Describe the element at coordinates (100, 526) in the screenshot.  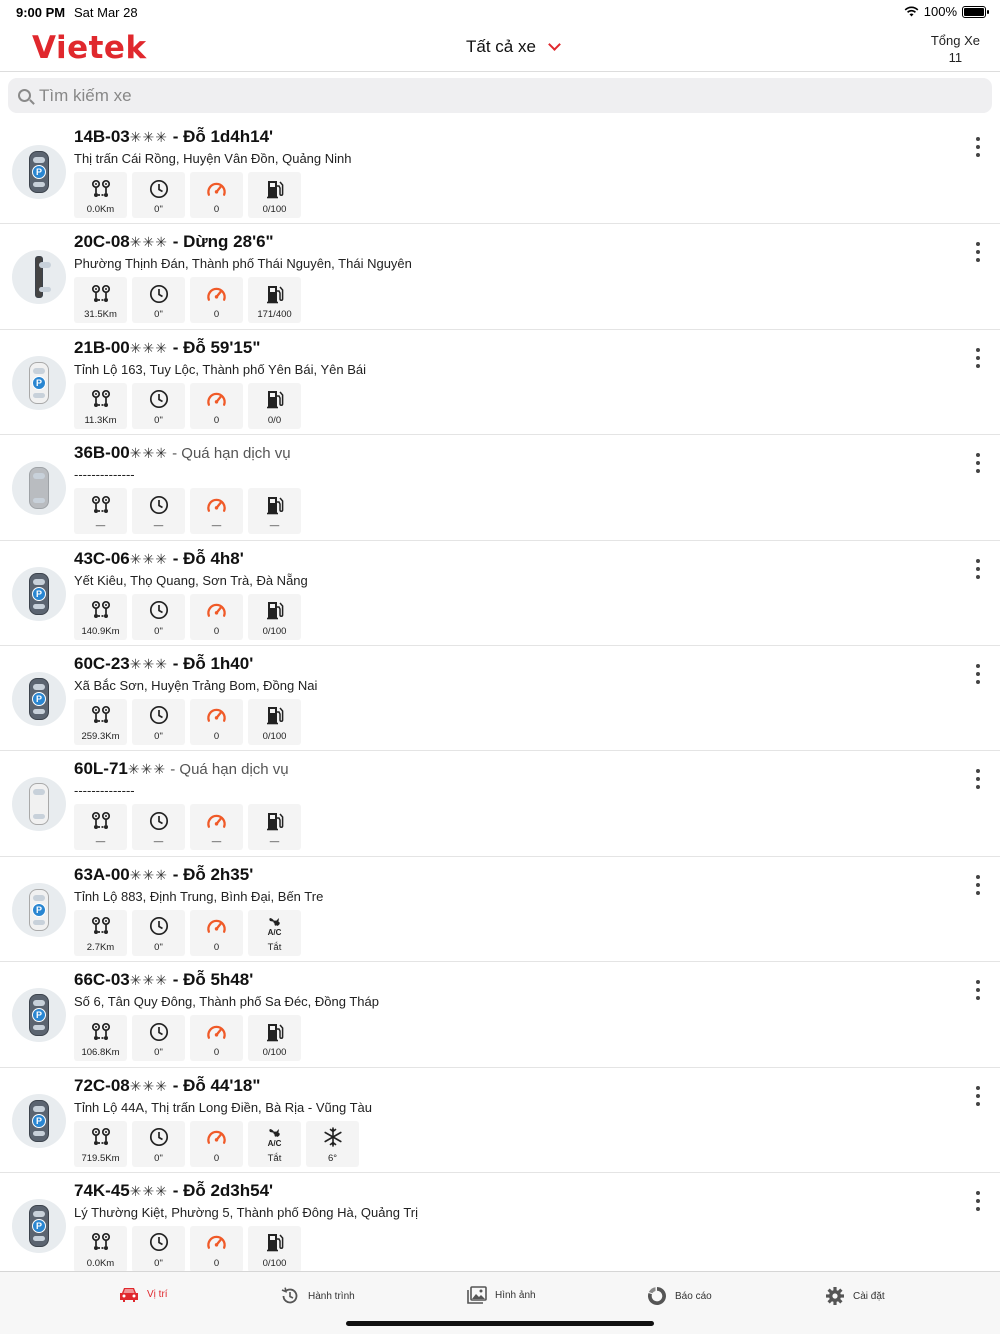
I see `distance-metric-value: —` at that location.